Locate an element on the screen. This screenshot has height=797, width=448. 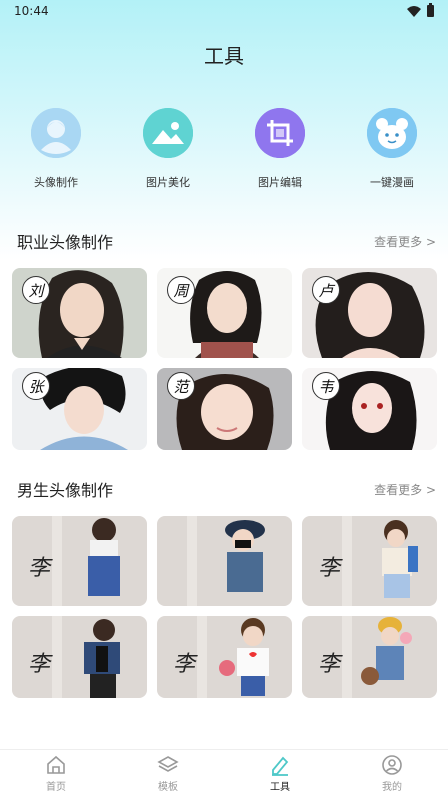
avatar-card: 范 is located at coordinates (224, 409).